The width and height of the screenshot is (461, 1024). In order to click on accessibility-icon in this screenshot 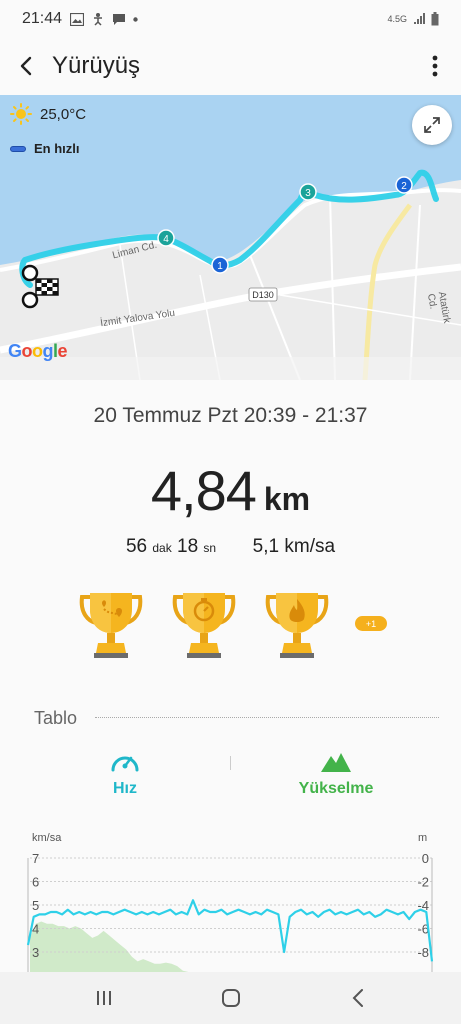, I will do `click(98, 19)`.